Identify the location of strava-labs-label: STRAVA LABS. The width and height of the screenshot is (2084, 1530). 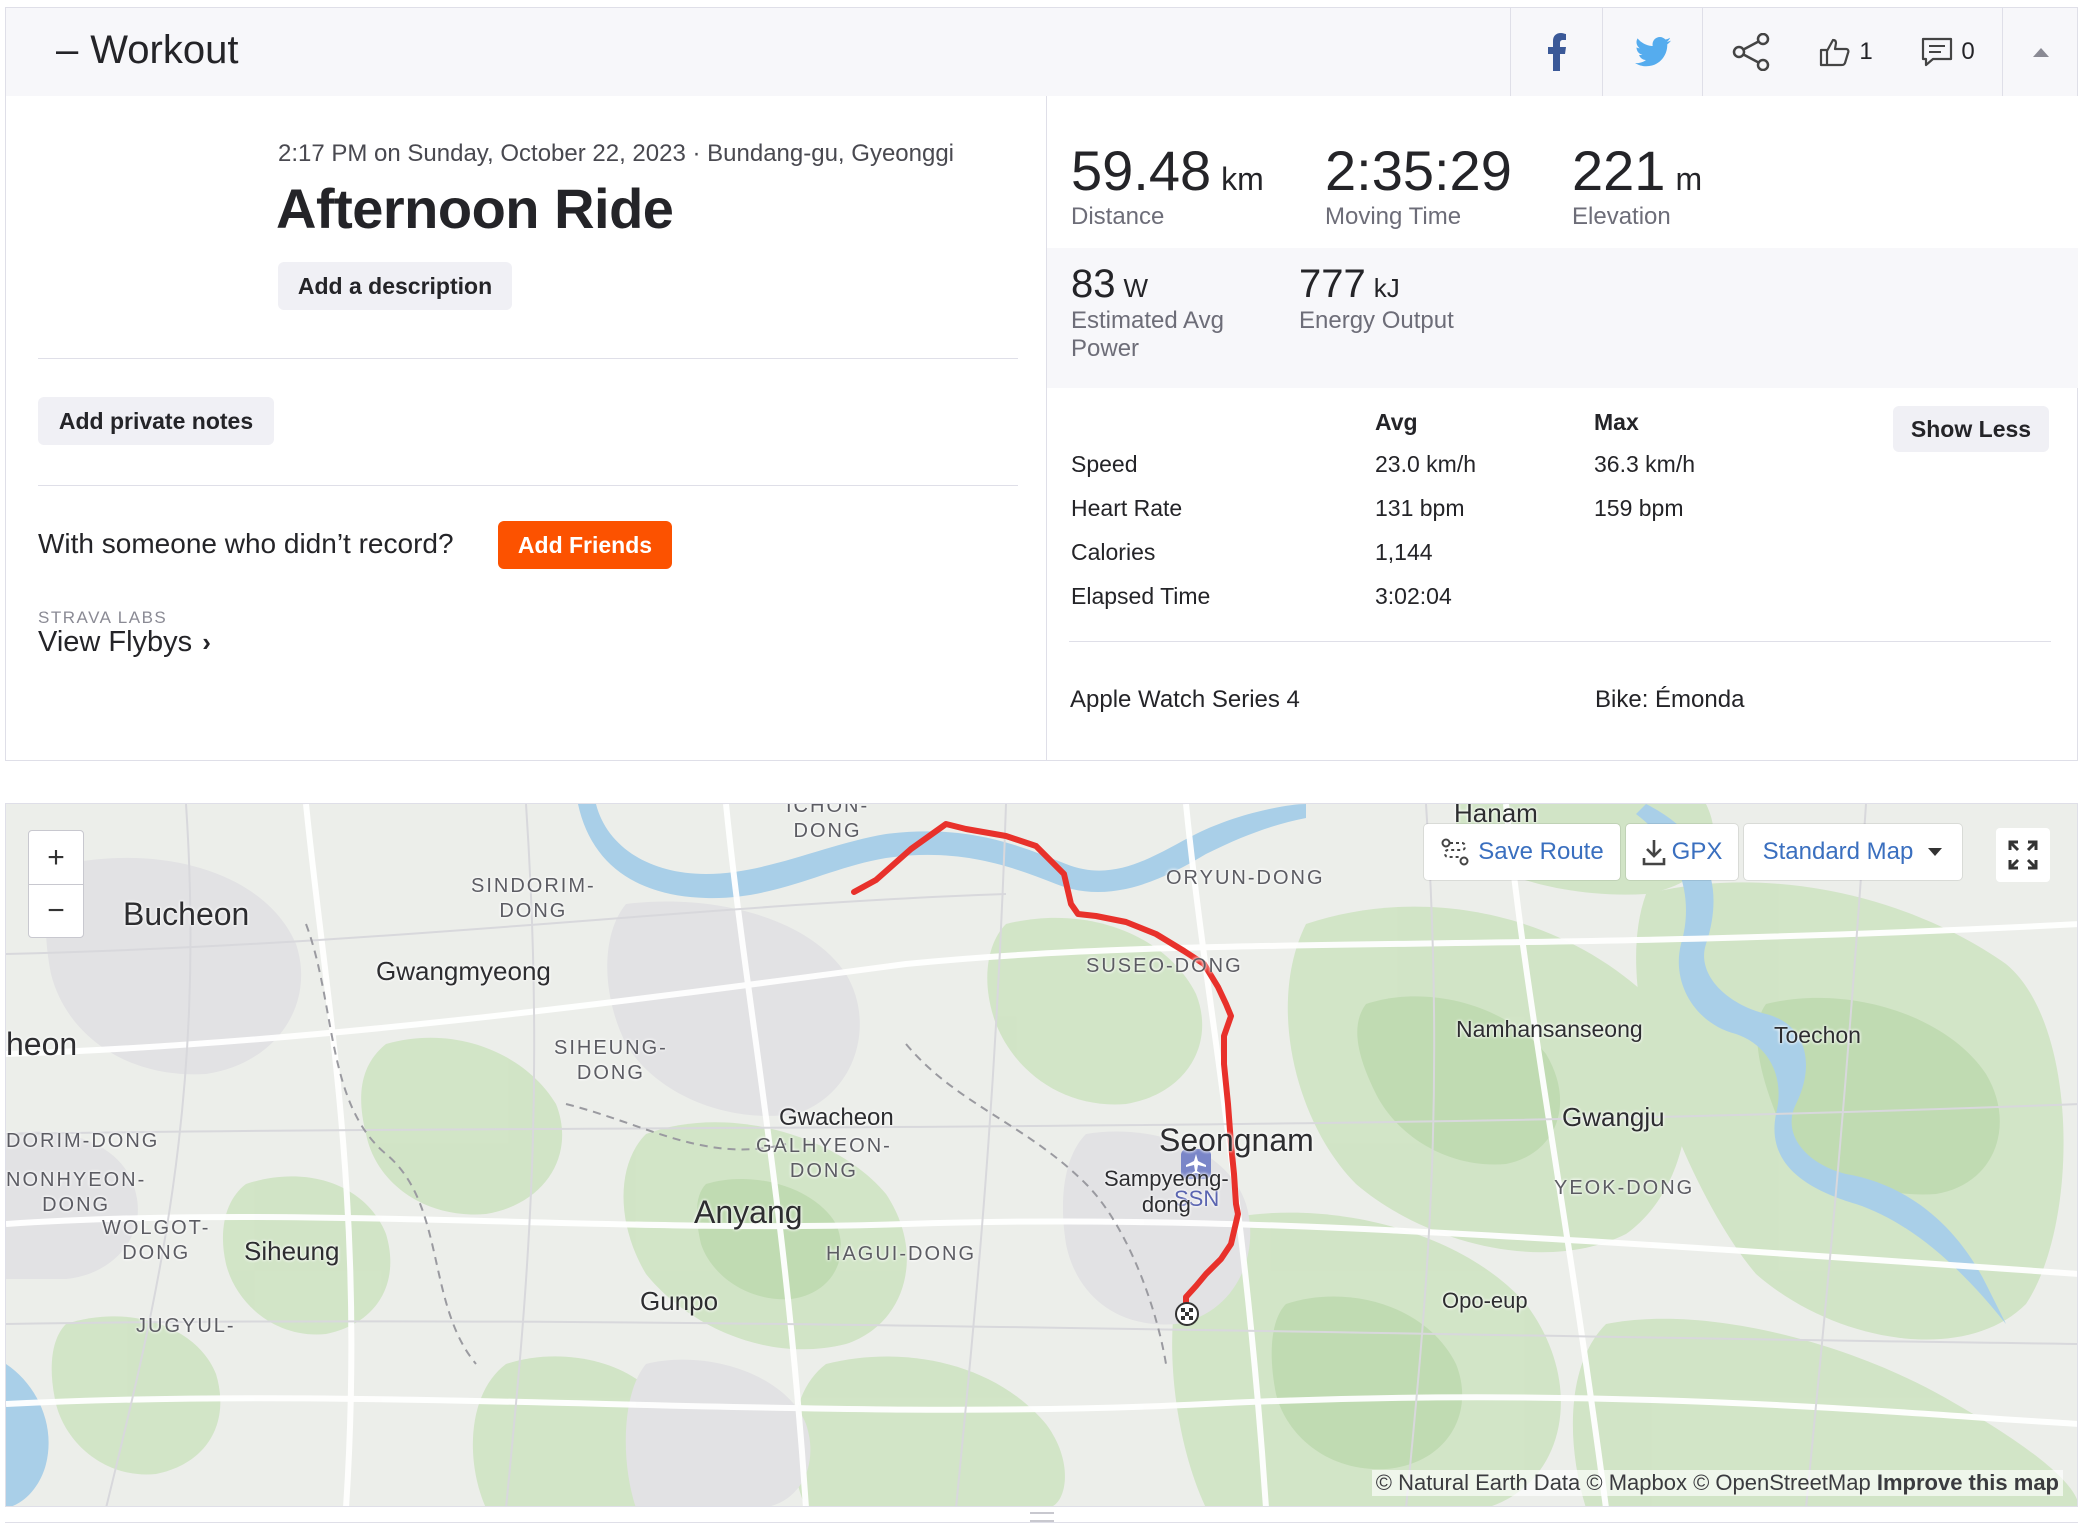
(103, 617).